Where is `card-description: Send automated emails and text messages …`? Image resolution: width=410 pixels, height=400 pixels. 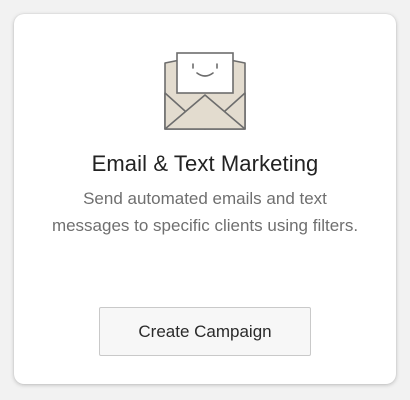
card-description: Send automated emails and text messages … is located at coordinates (205, 212).